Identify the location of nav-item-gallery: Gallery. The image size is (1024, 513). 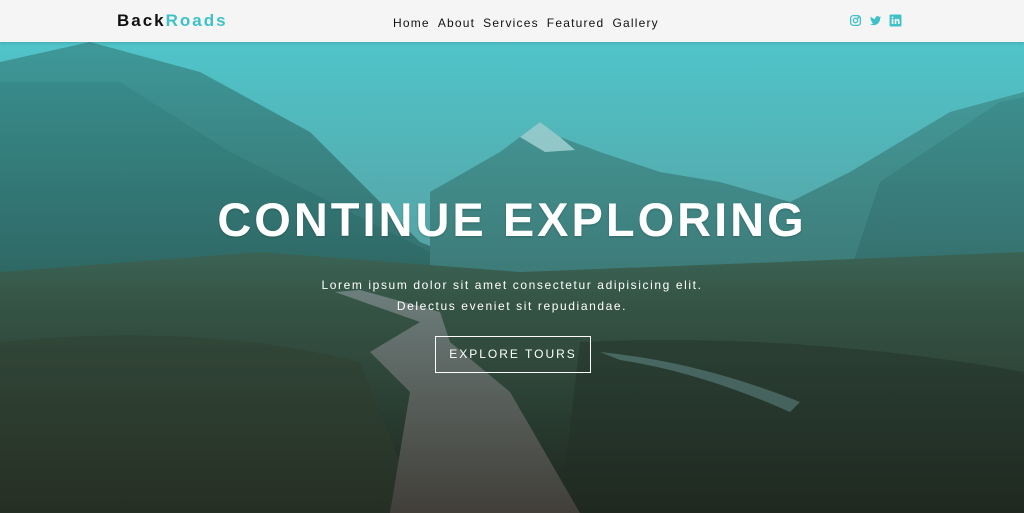
(635, 23).